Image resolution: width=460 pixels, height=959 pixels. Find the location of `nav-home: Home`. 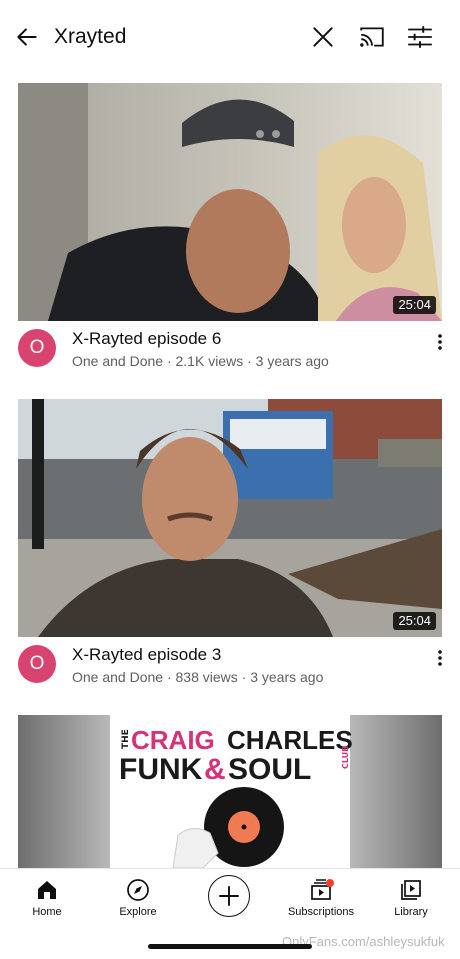

nav-home: Home is located at coordinates (47, 900).